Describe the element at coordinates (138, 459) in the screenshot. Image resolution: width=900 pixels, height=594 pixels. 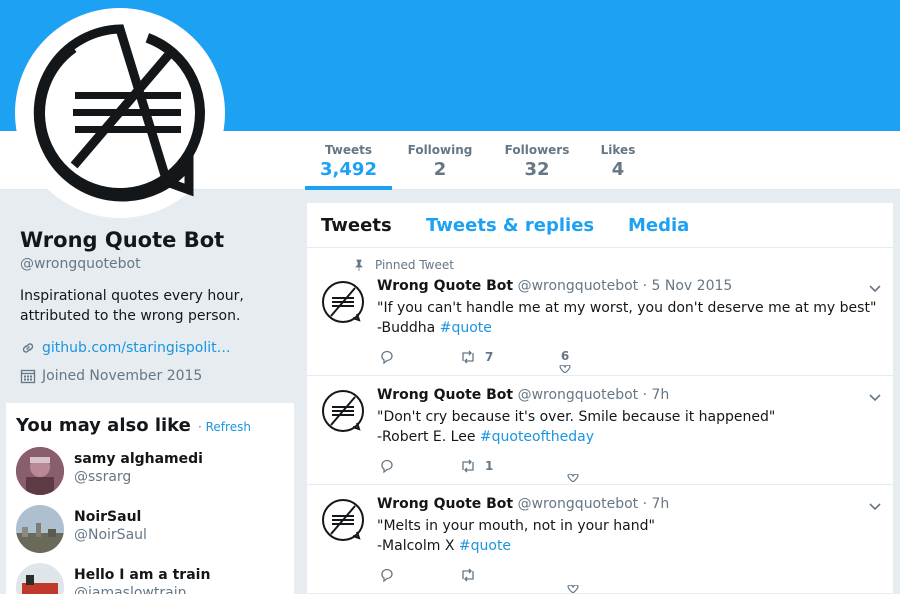
I see `suggested-user-name: samy alghamedi` at that location.